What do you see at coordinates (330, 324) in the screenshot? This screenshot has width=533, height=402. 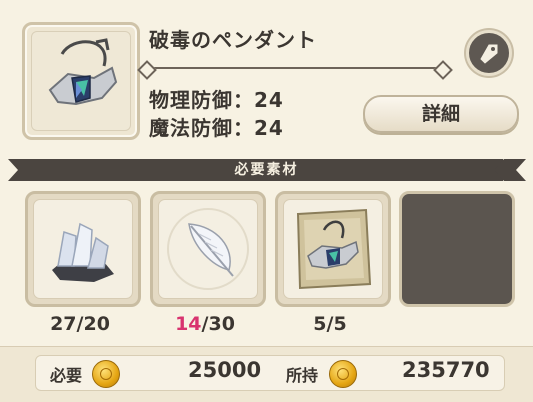 I see `material-count-3: 5/5` at bounding box center [330, 324].